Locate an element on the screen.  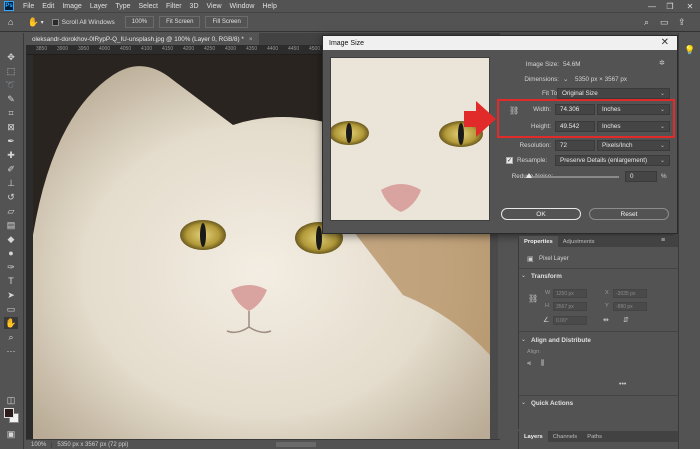
preview-image is located at coordinates (410, 139).